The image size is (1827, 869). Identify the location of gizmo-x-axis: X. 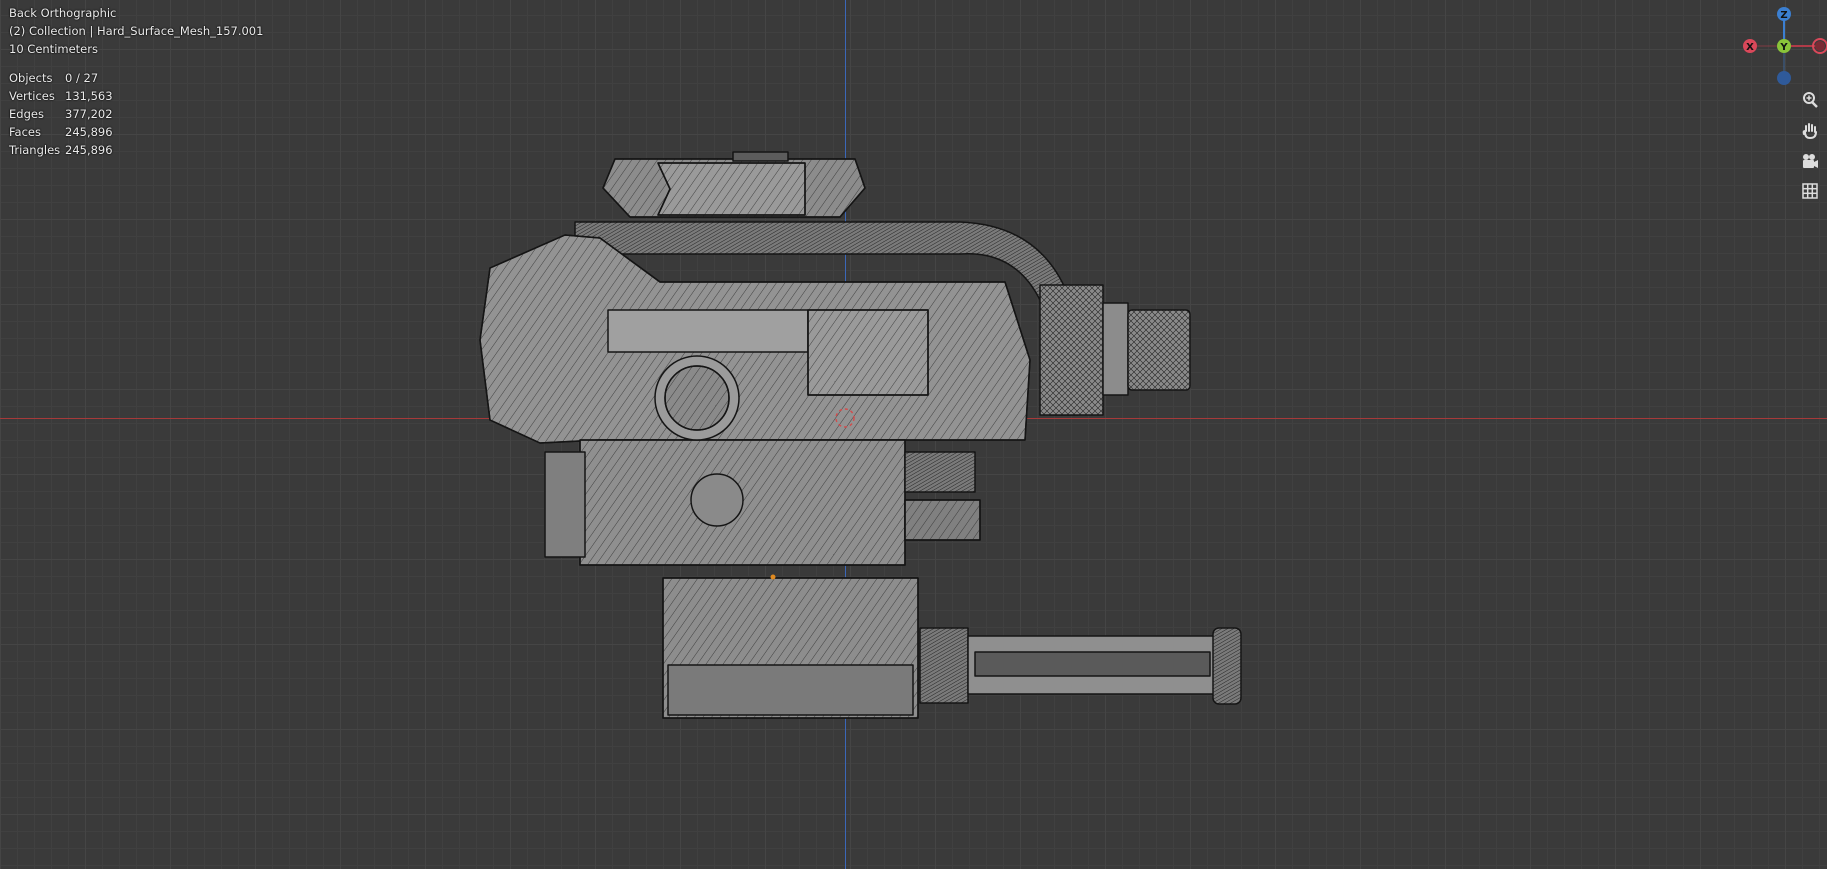
(1750, 46).